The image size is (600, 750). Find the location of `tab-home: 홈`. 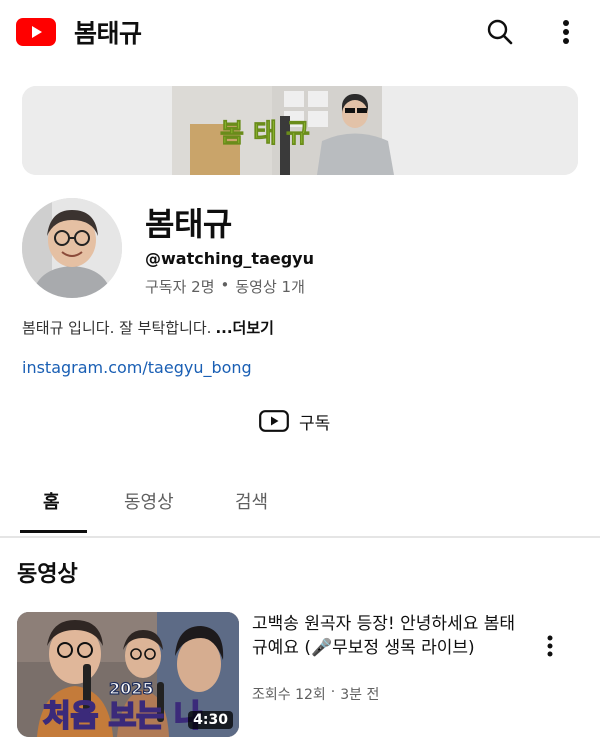

tab-home: 홈 is located at coordinates (51, 501).